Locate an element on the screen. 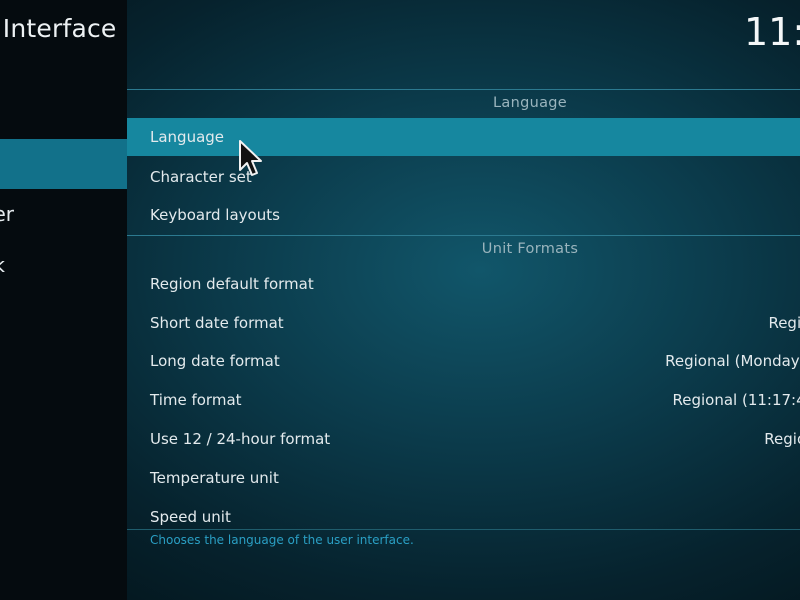 This screenshot has width=800, height=600. clock: 11: is located at coordinates (772, 32).